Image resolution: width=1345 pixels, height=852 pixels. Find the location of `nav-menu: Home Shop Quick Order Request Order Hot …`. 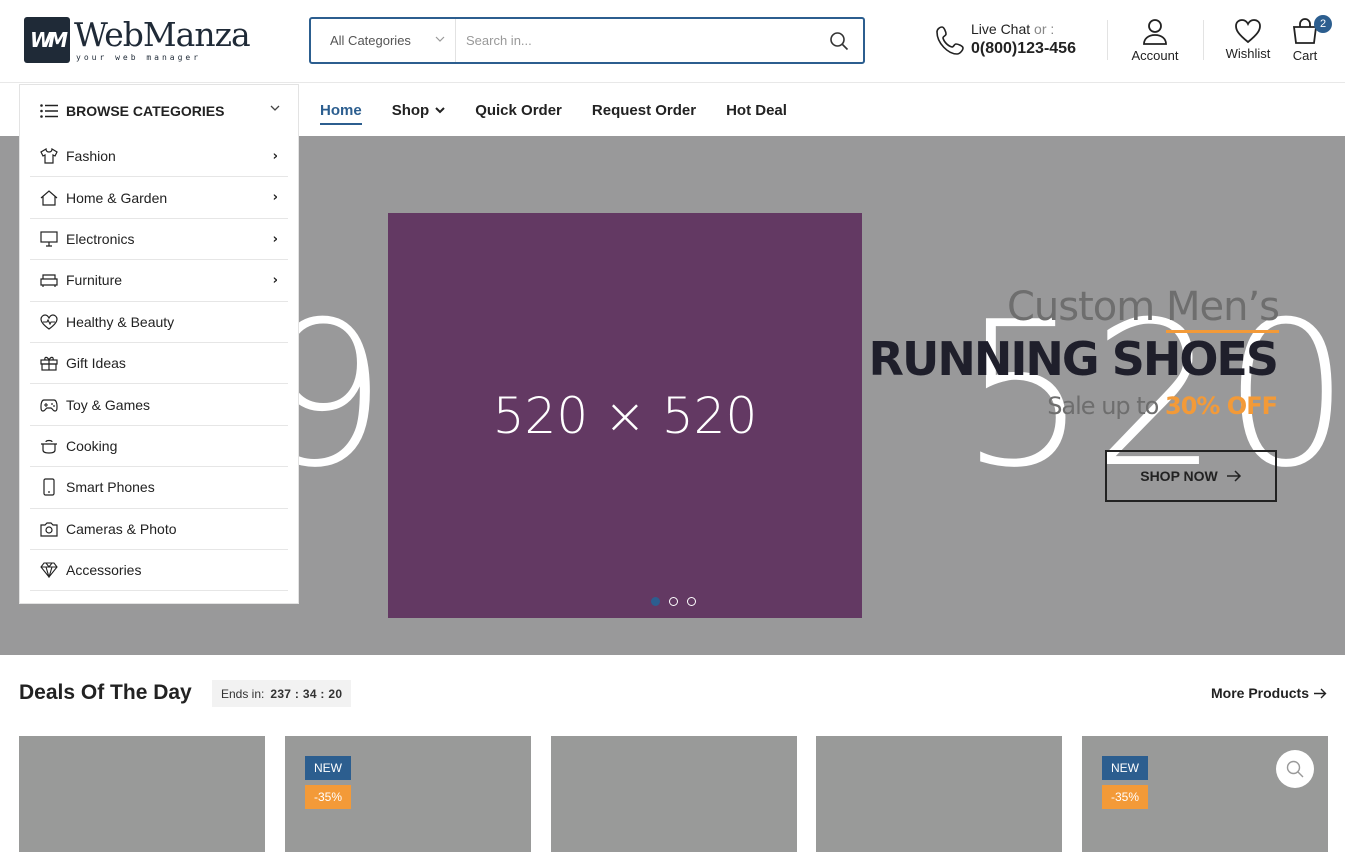

nav-menu: Home Shop Quick Order Request Order Hot … is located at coordinates (568, 110).